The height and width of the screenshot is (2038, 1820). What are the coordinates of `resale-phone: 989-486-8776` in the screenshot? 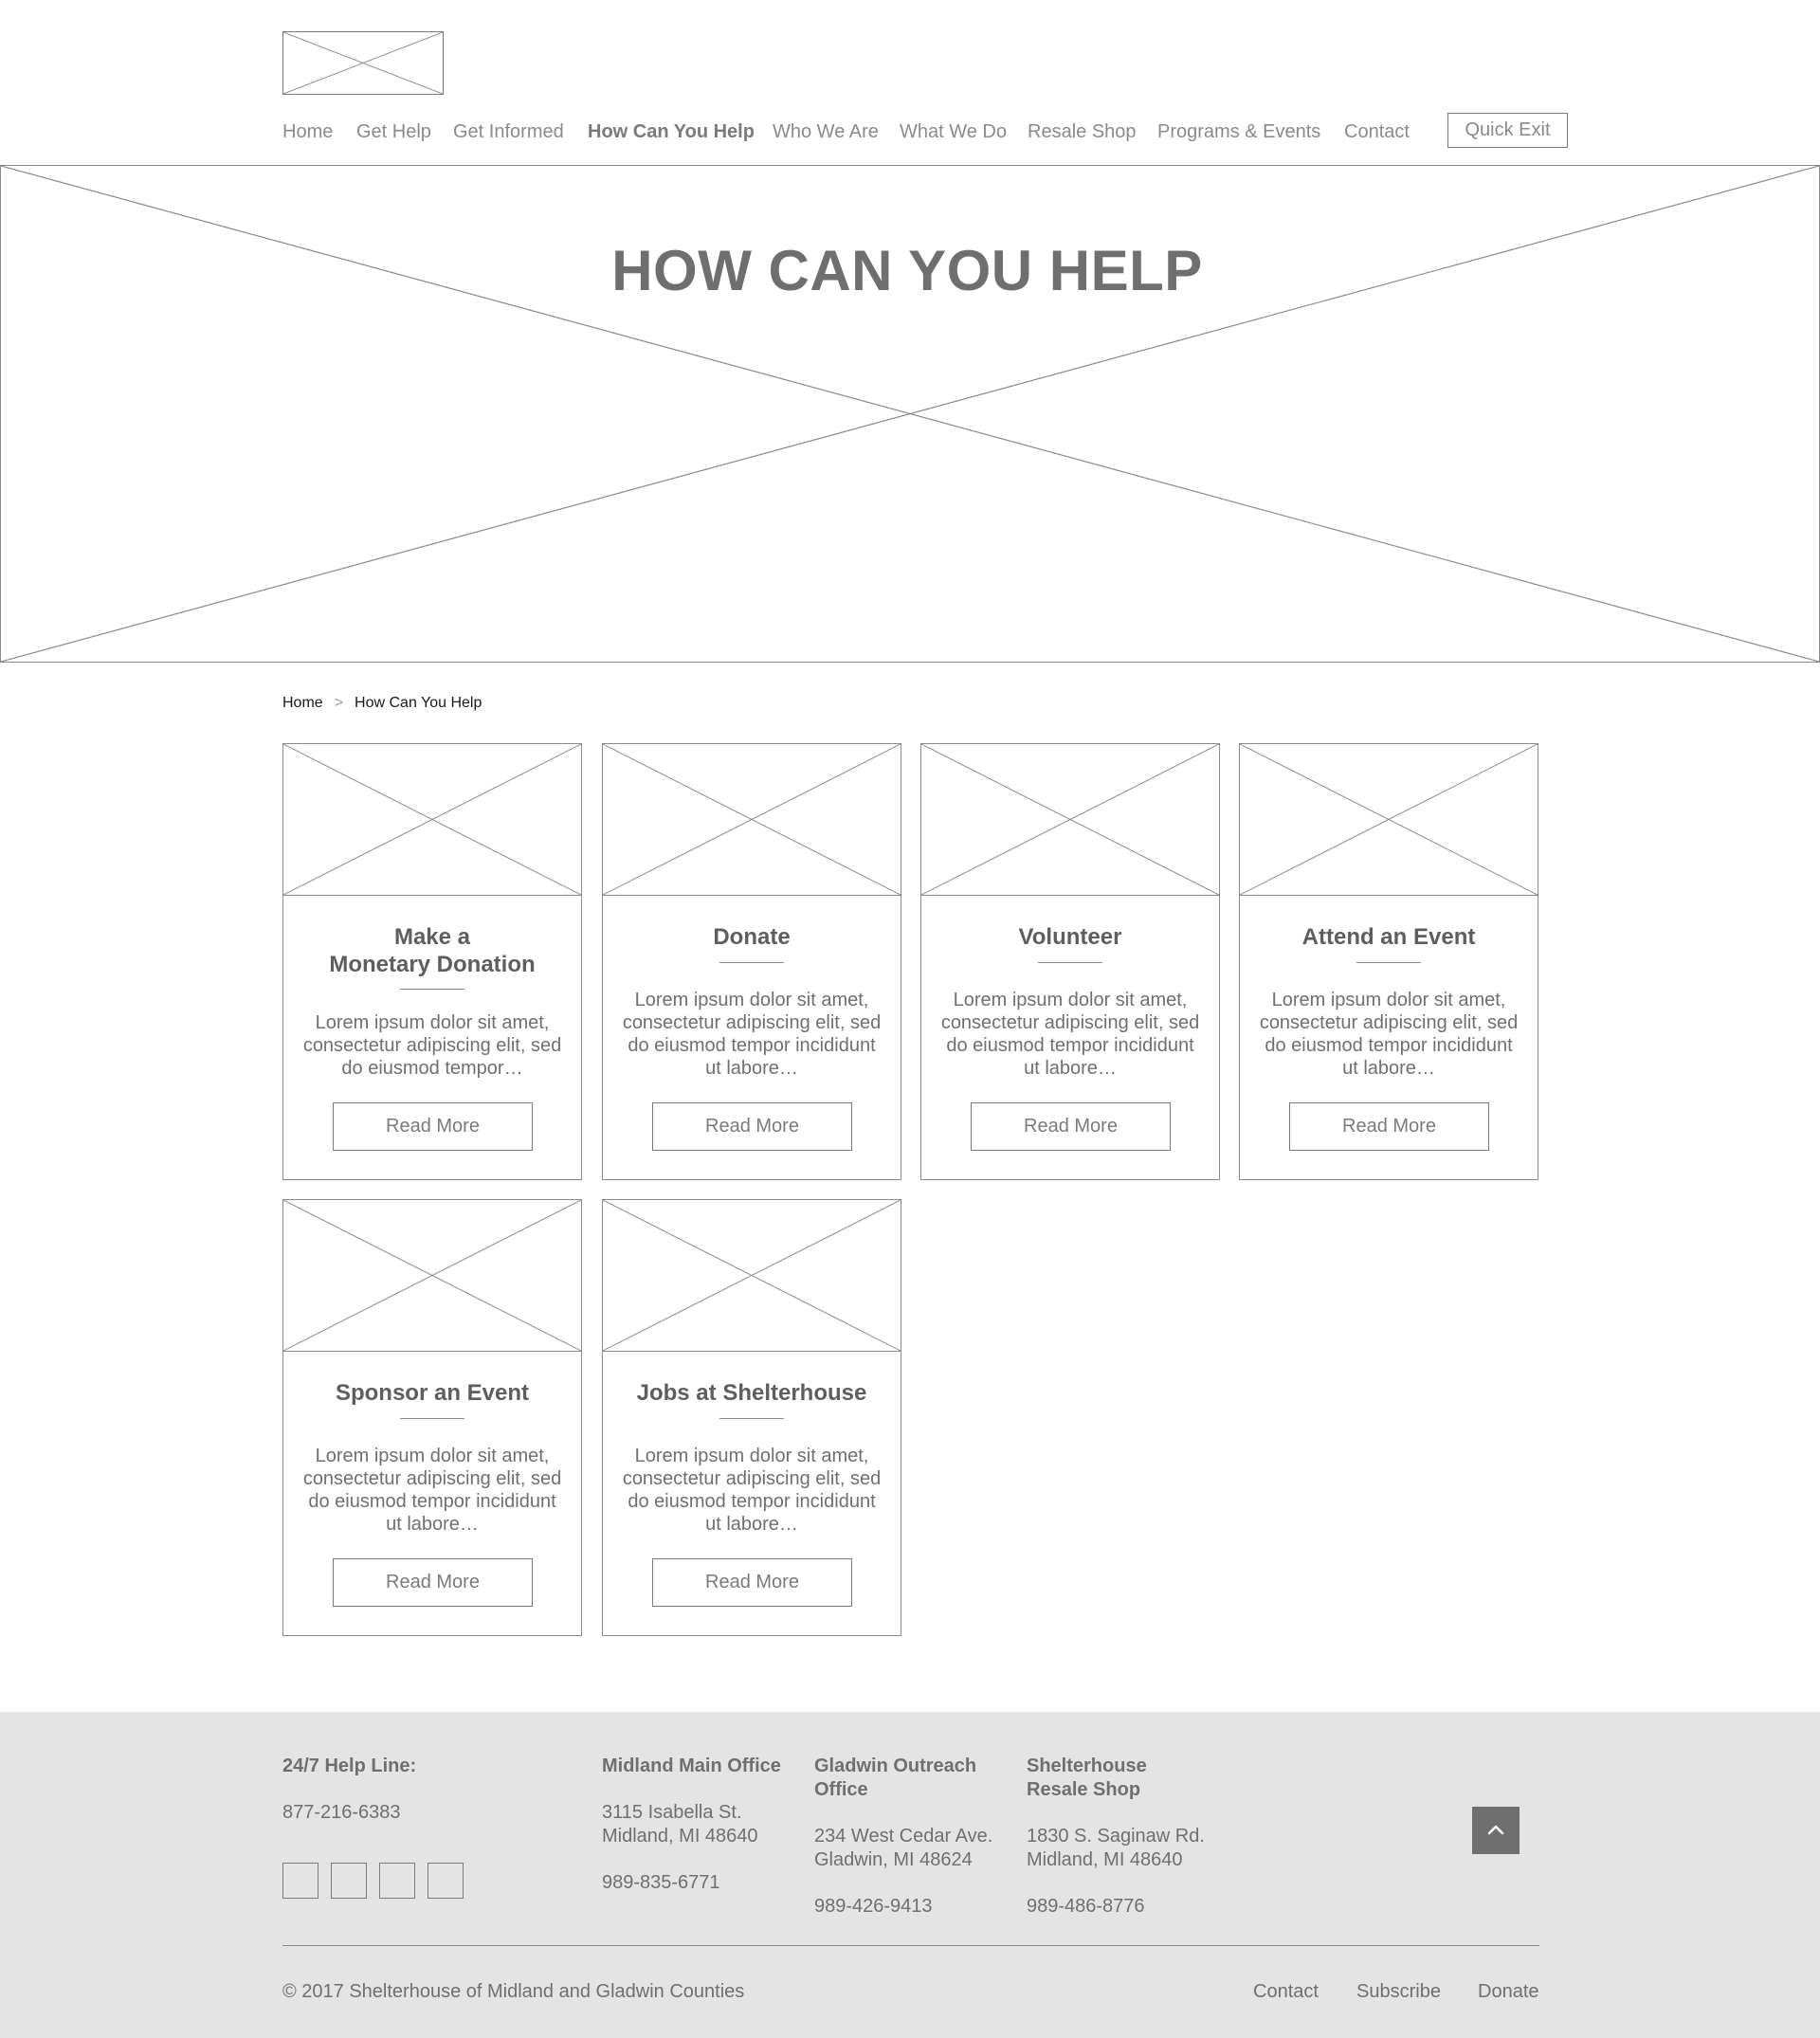 It's located at (1116, 1907).